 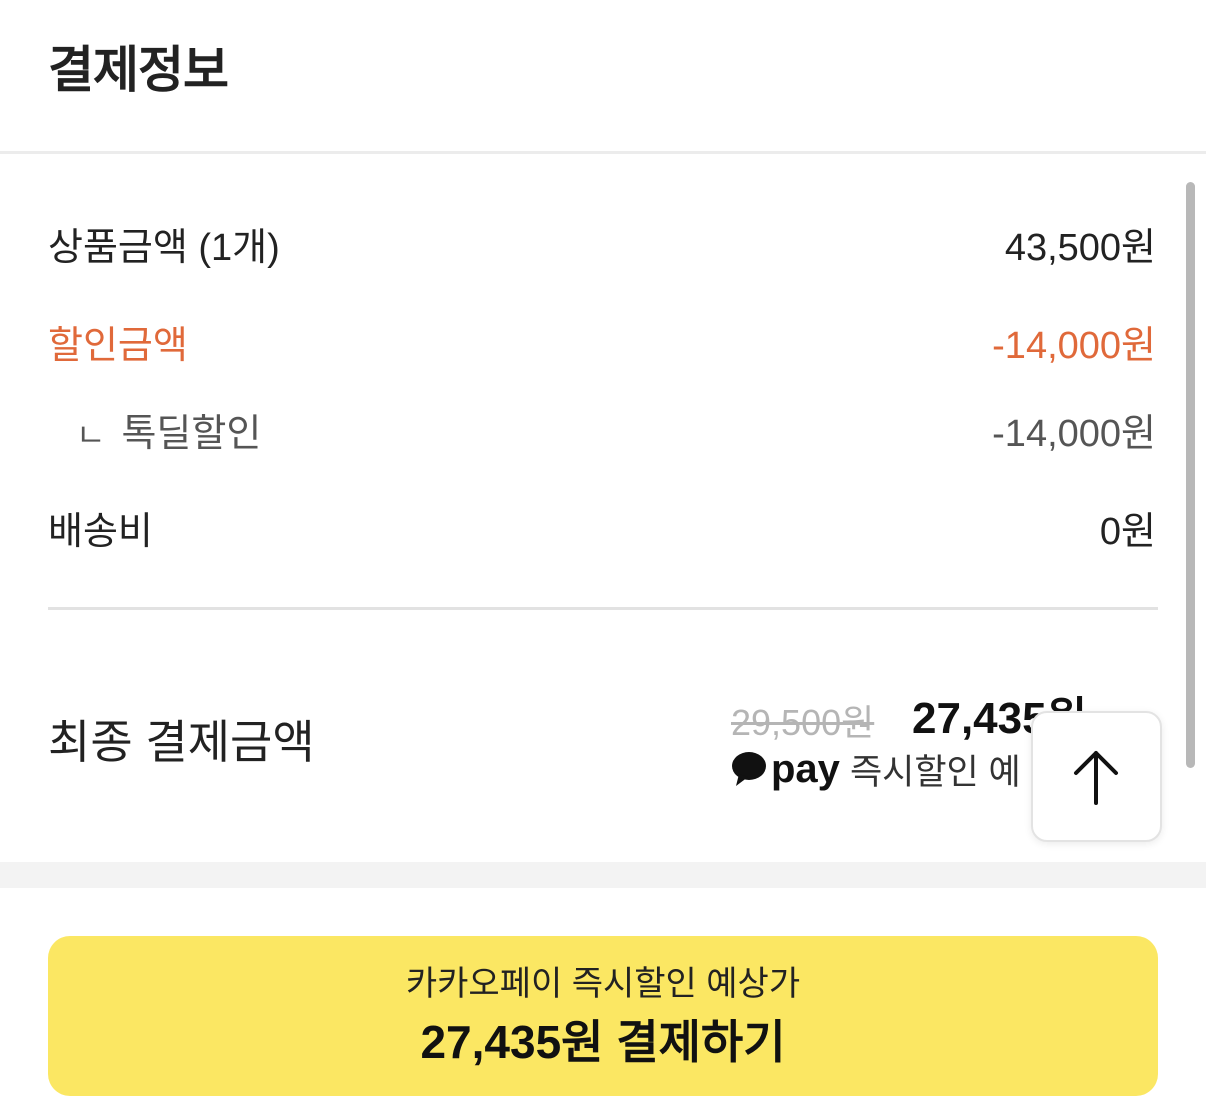 I want to click on discount-amount-label: 할인금액, so click(x=118, y=346).